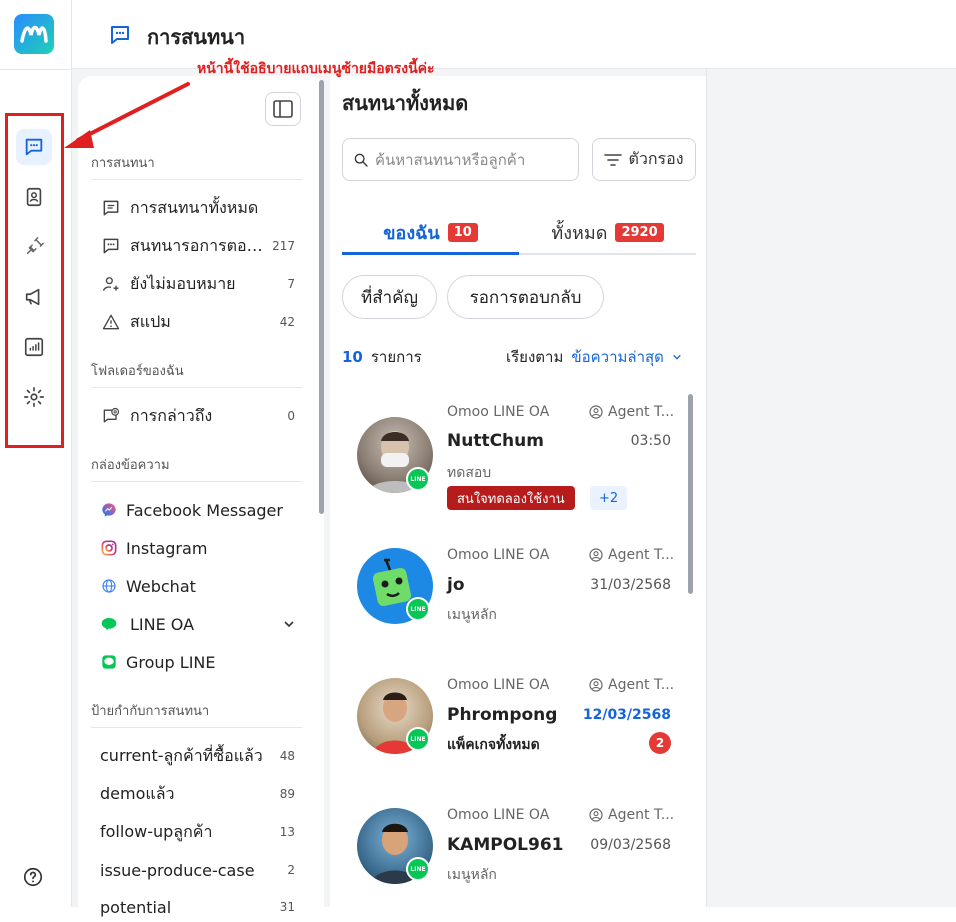  I want to click on last-message: ทดสอบ, so click(469, 473).